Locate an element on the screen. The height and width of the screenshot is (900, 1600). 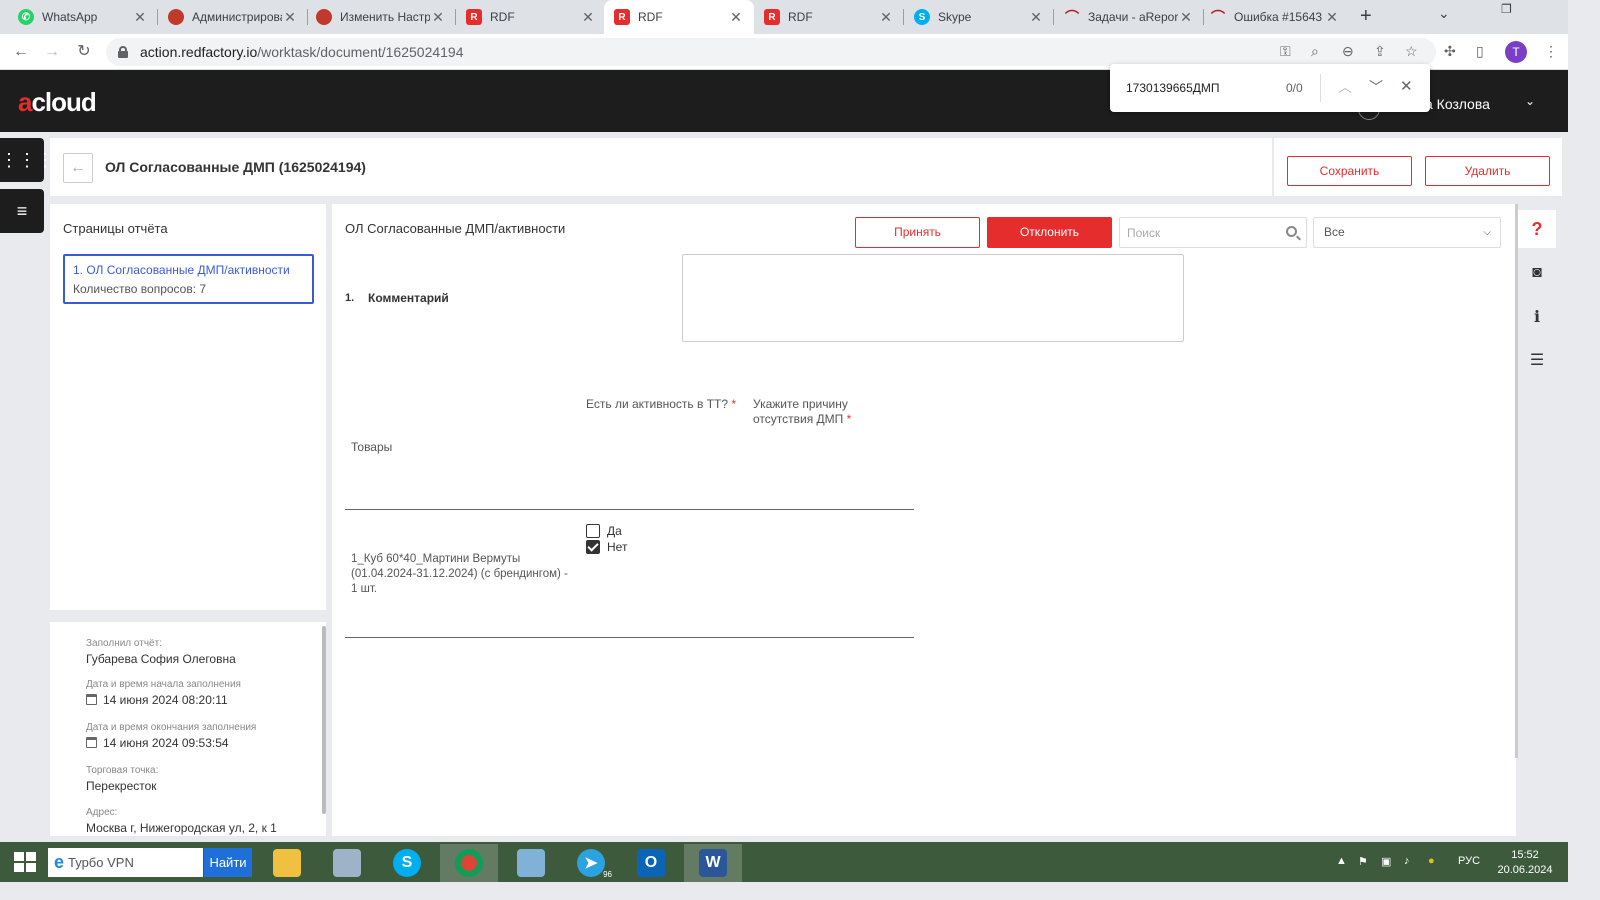
reject-button: Отклонить is located at coordinates (1049, 232).